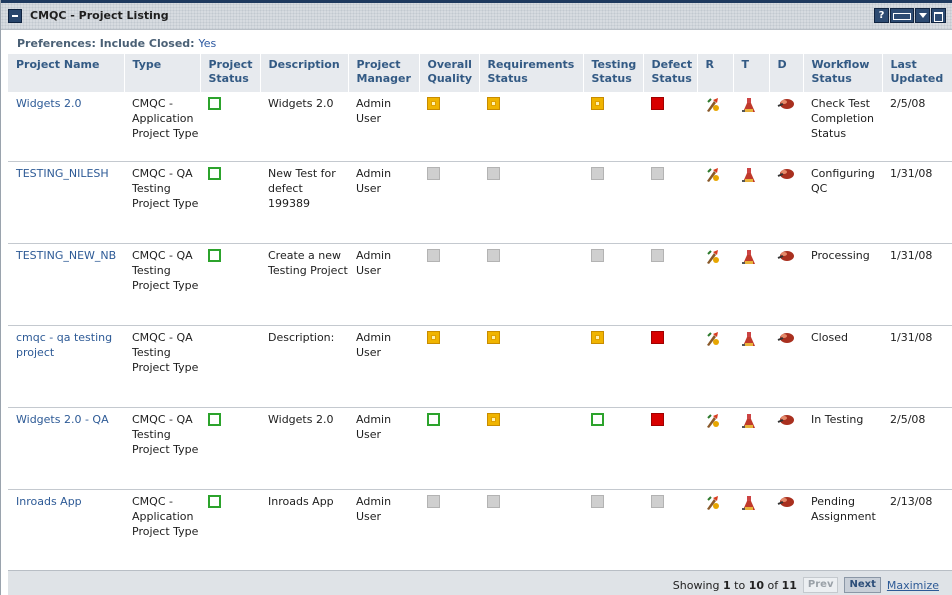 The height and width of the screenshot is (595, 952). I want to click on last-updated: 2/13/08, so click(911, 501).